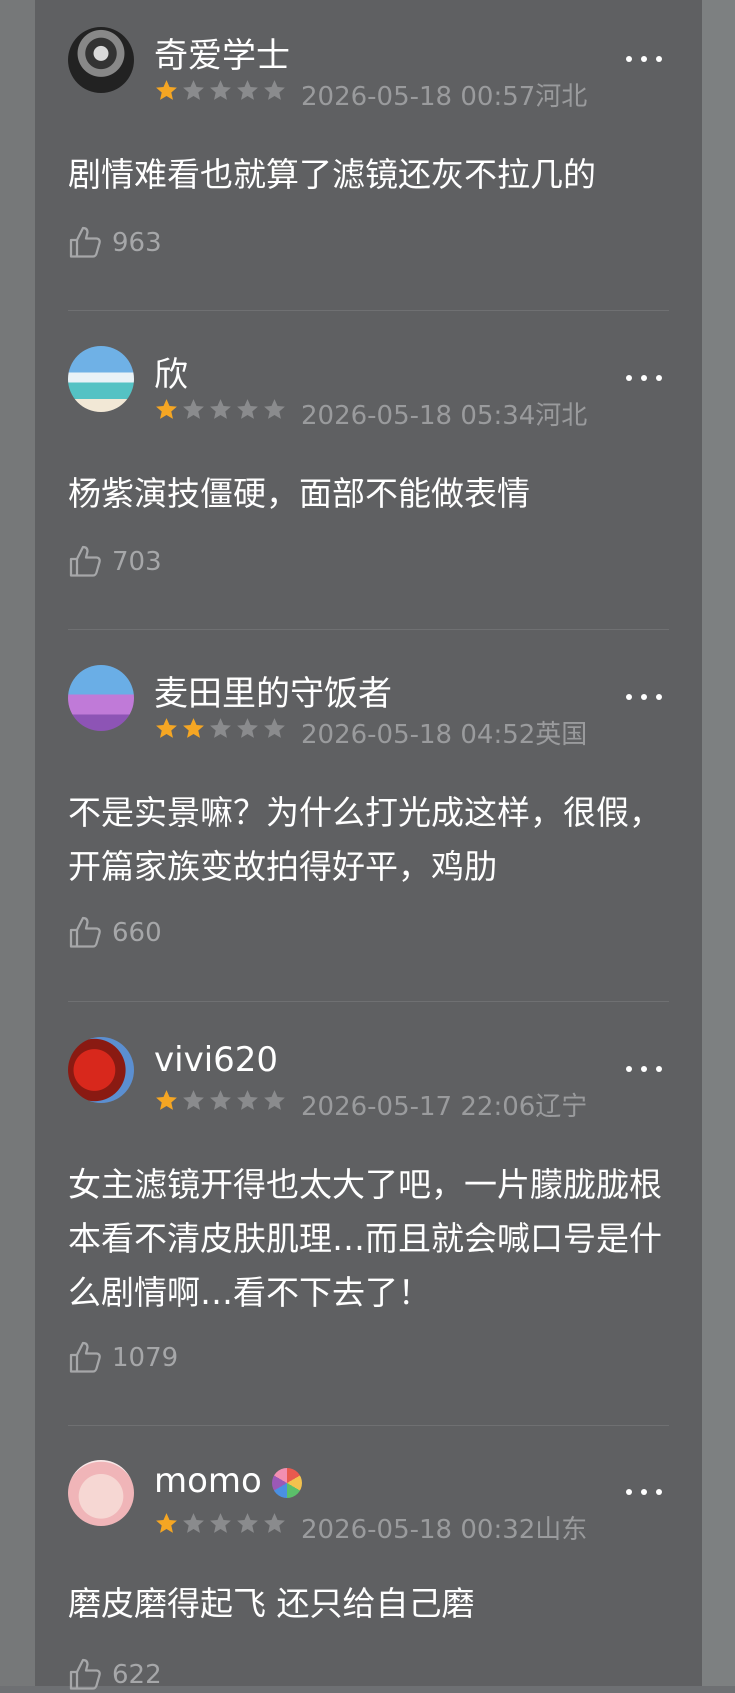 The image size is (735, 1693). What do you see at coordinates (718, 843) in the screenshot?
I see `background-right` at bounding box center [718, 843].